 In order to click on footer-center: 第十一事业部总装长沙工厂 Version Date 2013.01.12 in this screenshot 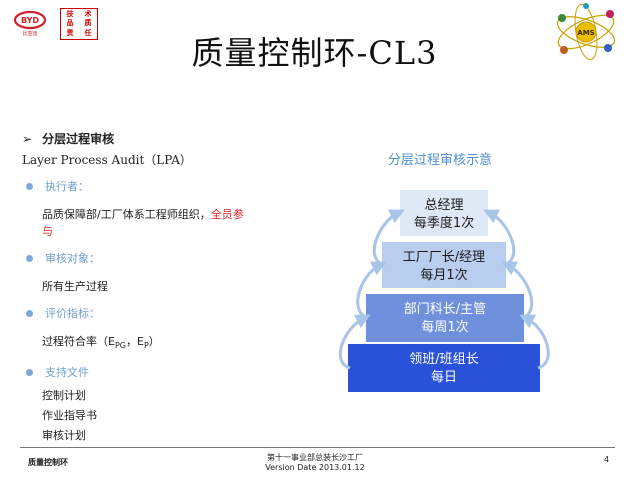, I will do `click(315, 463)`.